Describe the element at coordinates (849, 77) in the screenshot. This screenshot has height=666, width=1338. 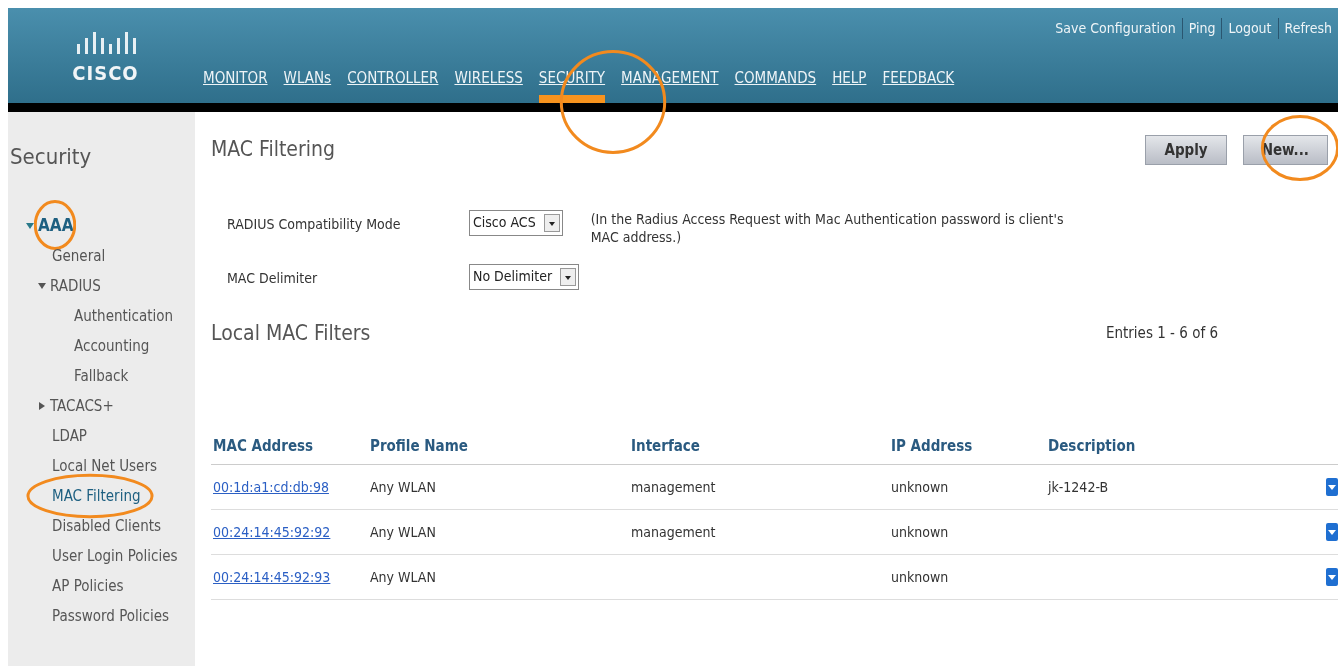
I see `nav-tab: HELP` at that location.